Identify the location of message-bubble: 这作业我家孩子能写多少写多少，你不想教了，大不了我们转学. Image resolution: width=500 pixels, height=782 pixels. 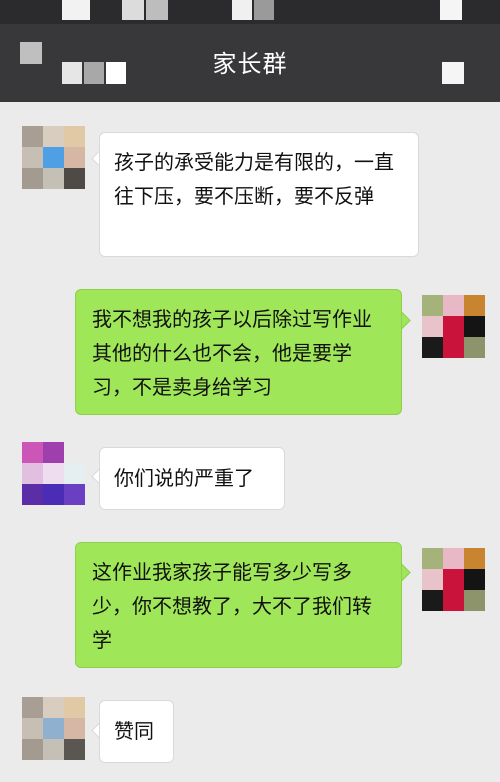
(238, 605).